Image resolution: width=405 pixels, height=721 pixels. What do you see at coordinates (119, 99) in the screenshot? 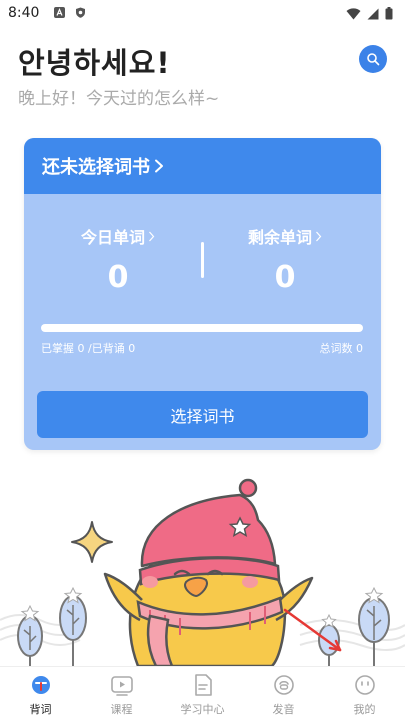
I see `greeting-subtitle: 晚上好！今天过的怎么样~` at bounding box center [119, 99].